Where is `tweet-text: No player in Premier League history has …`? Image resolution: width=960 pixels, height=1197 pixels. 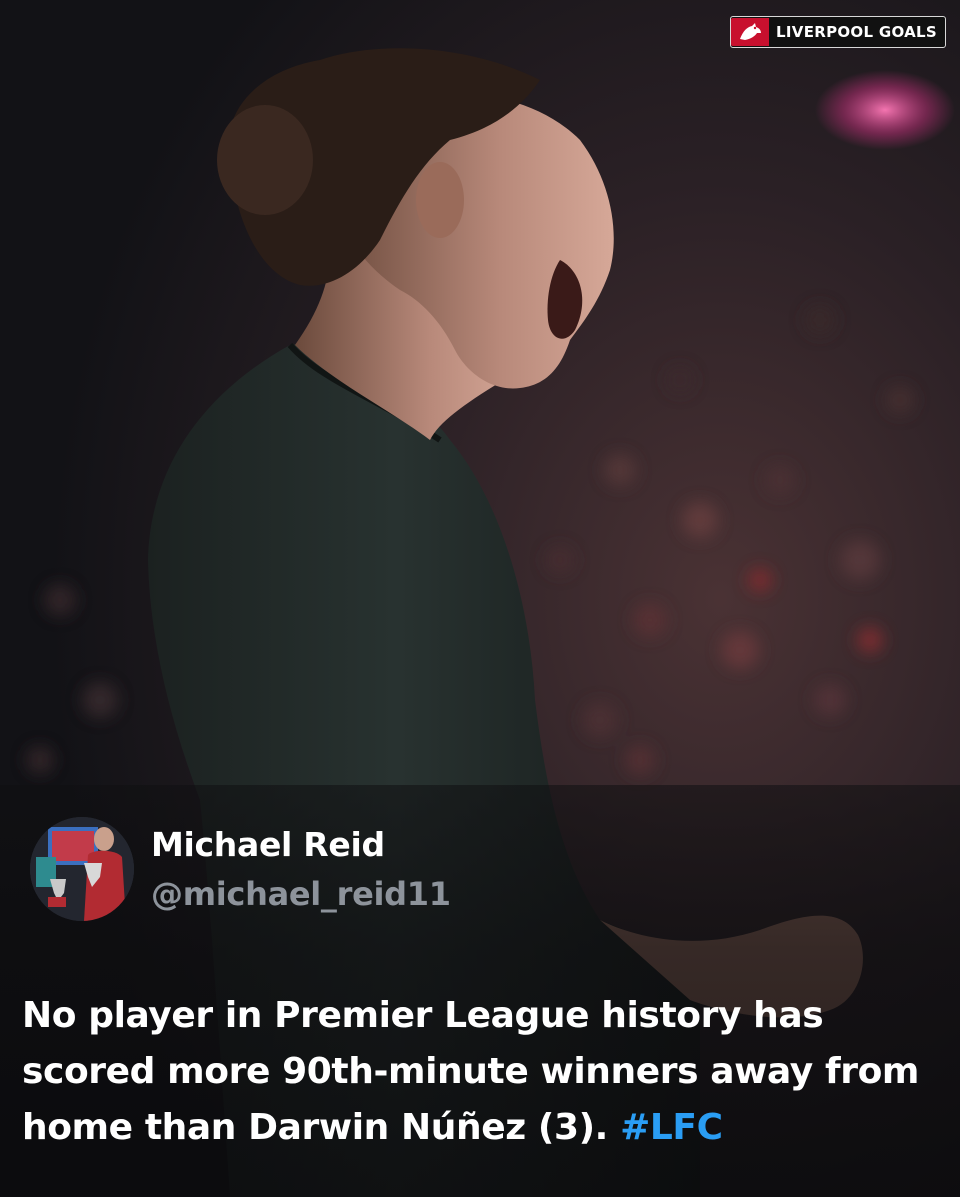 tweet-text: No player in Premier League history has … is located at coordinates (471, 1071).